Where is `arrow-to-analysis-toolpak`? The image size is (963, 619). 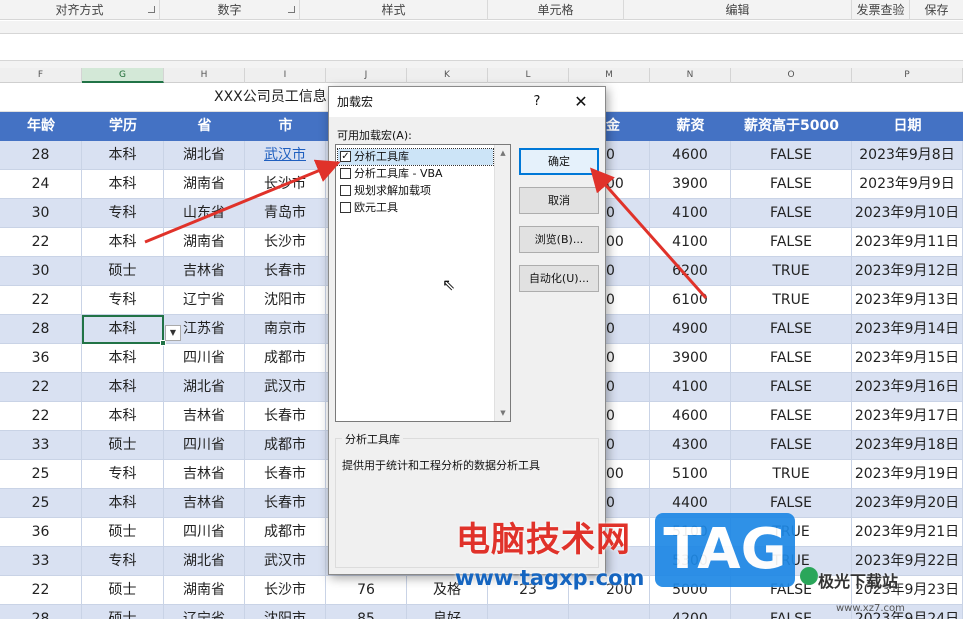 arrow-to-analysis-toolpak is located at coordinates (242, 201).